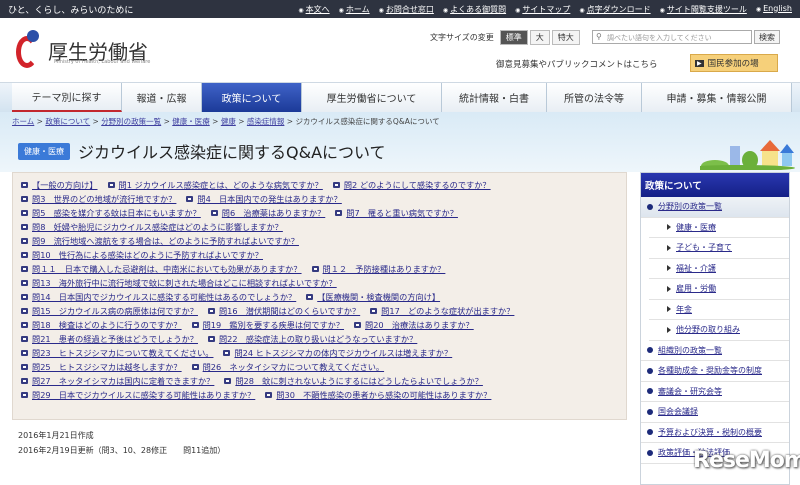 This screenshot has width=800, height=485. I want to click on qa-link: 問23 ヒトスジシマカについて教えてください。, so click(122, 353).